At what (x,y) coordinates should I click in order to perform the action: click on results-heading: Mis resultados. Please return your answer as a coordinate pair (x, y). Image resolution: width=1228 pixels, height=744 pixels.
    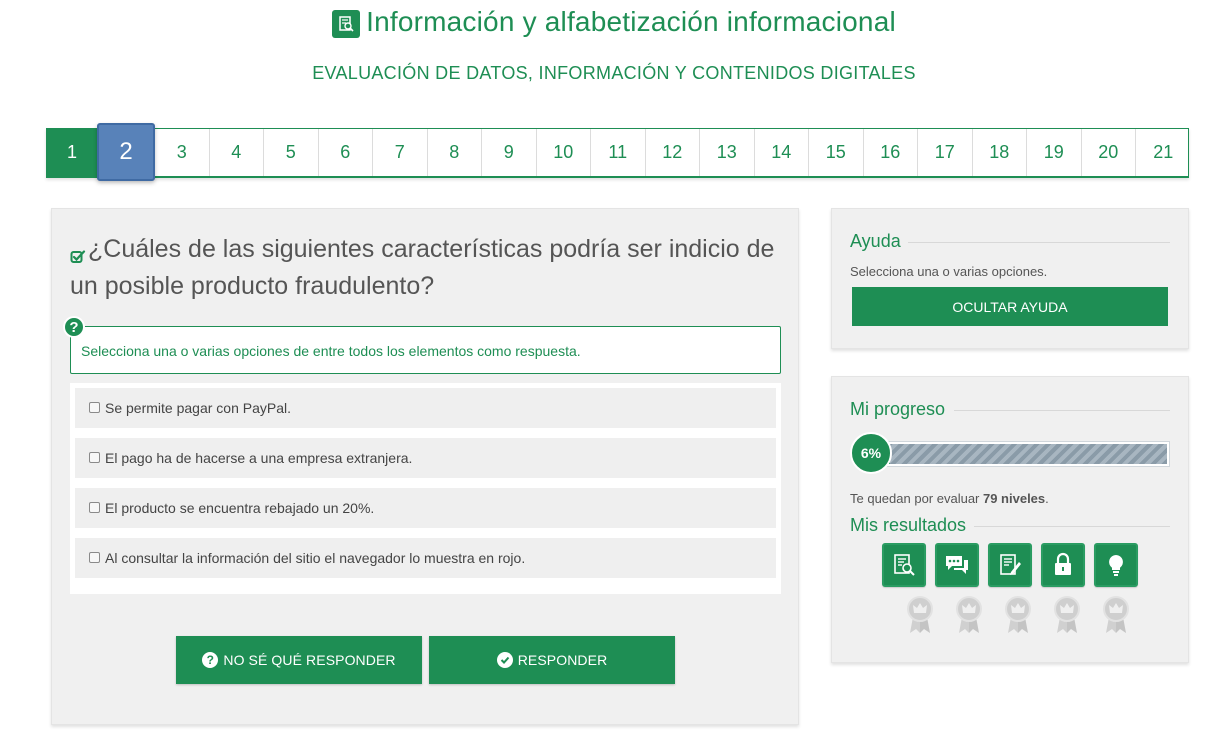
    Looking at the image, I should click on (1010, 525).